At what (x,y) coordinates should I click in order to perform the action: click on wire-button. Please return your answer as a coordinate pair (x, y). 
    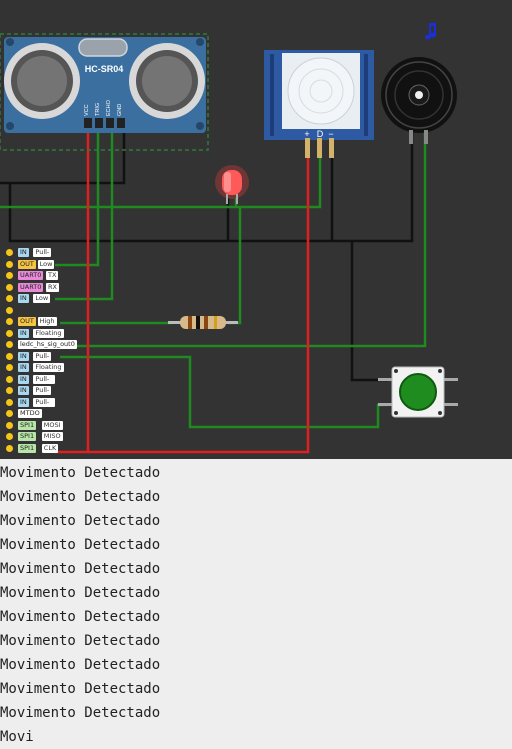
    Looking at the image, I should click on (224, 392).